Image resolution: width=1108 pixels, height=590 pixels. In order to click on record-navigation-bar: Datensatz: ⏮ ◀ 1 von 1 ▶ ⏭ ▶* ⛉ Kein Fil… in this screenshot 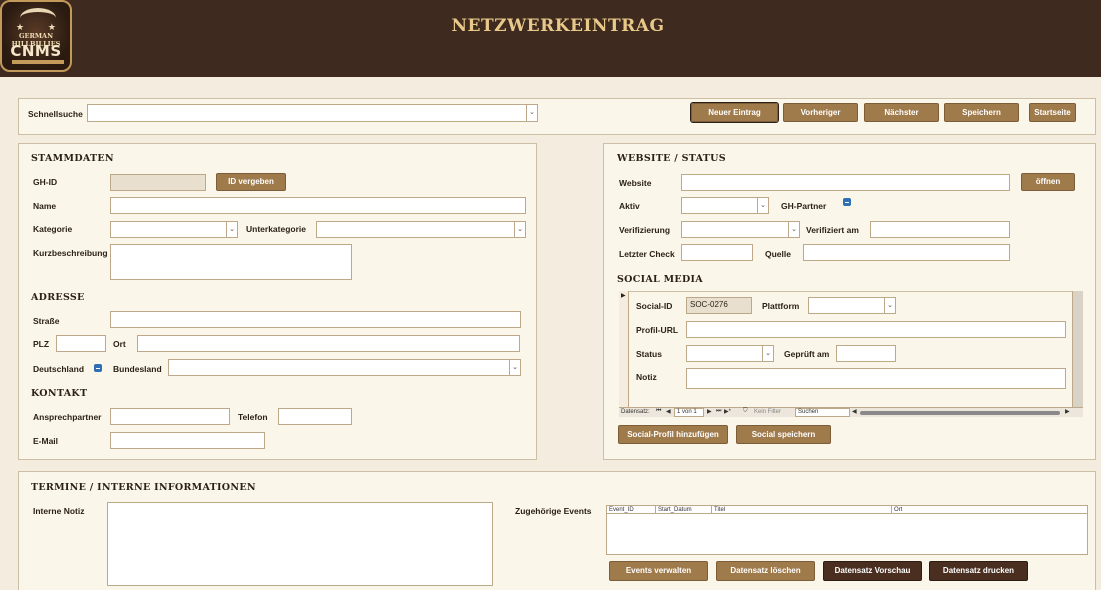, I will do `click(851, 412)`.